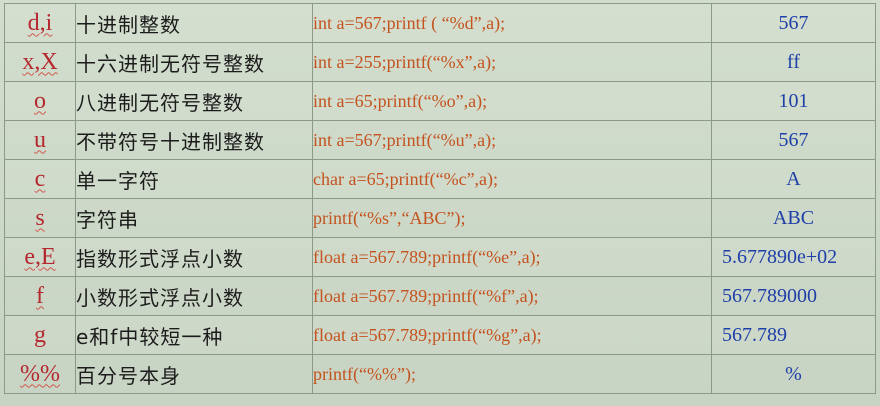 Image resolution: width=880 pixels, height=406 pixels. What do you see at coordinates (793, 335) in the screenshot?
I see `output-cell: 567.789` at bounding box center [793, 335].